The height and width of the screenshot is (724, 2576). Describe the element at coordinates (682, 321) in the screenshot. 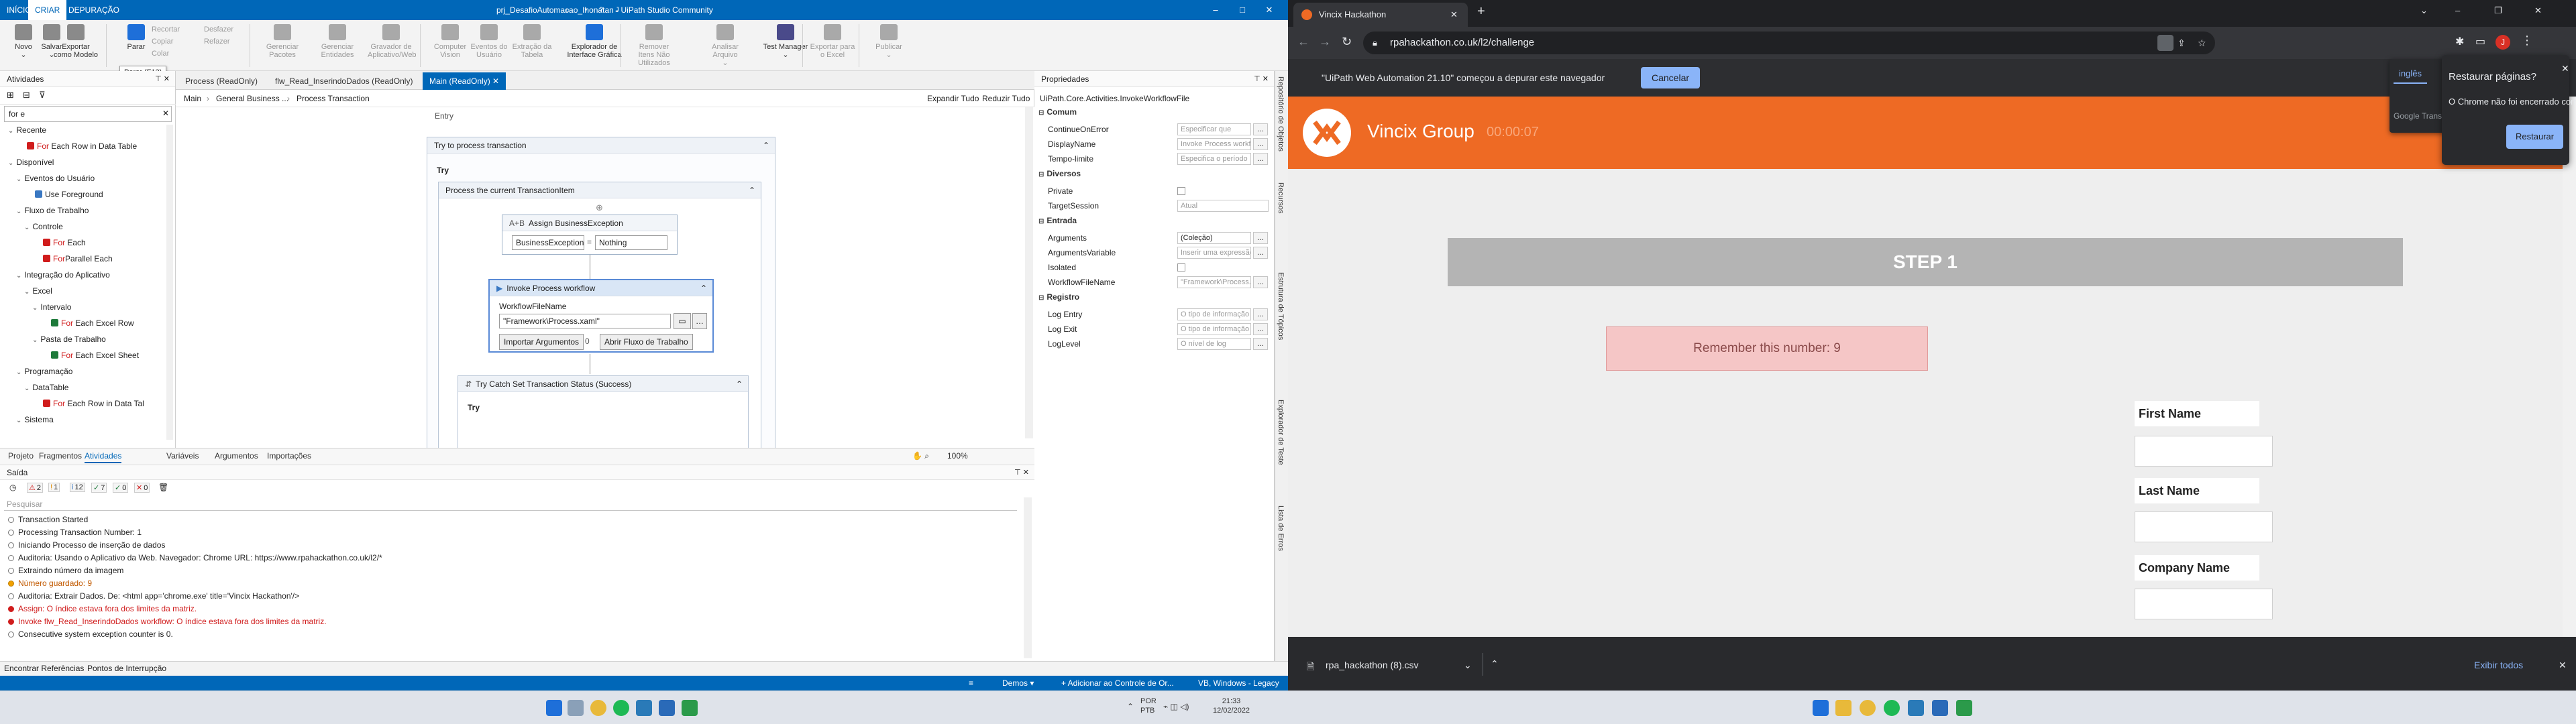

I see `folder-icon: ▭` at that location.